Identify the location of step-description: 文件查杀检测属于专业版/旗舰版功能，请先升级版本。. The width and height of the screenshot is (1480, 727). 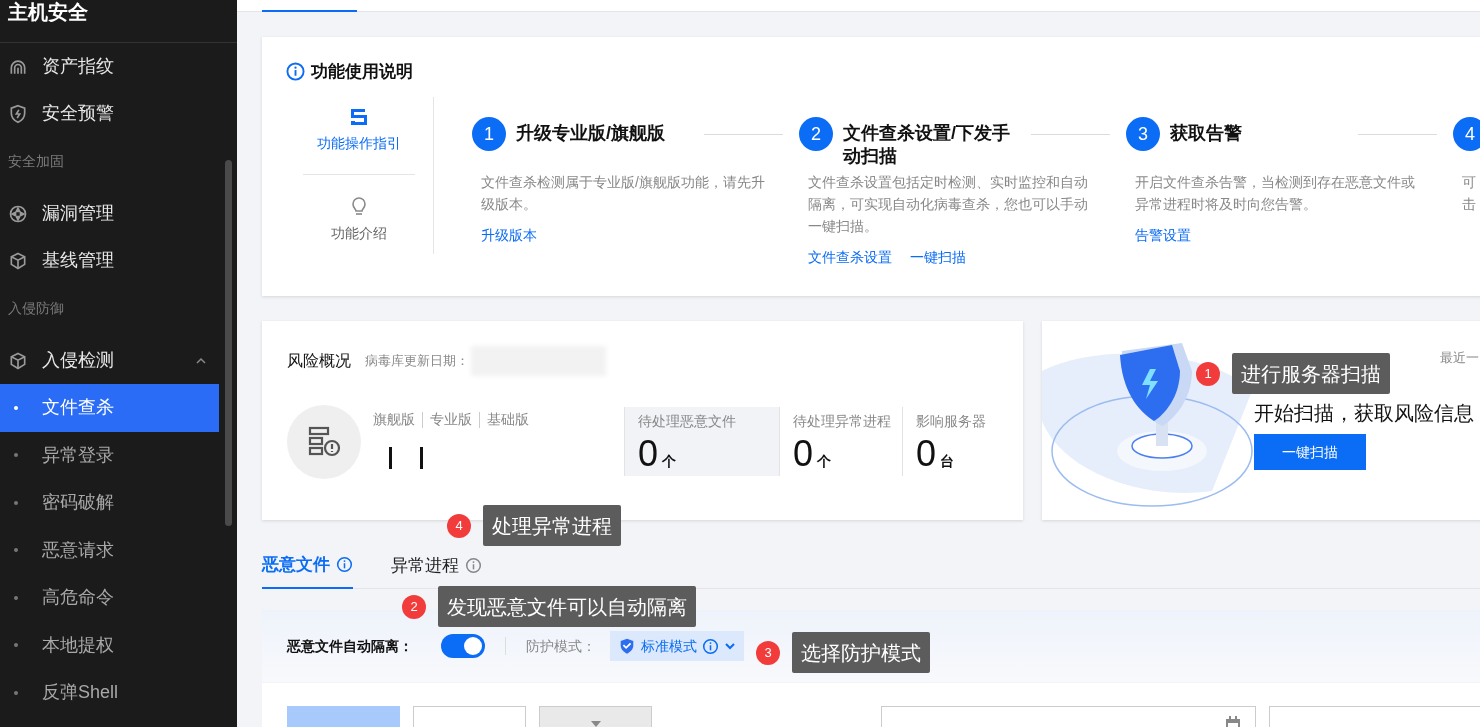
(623, 193).